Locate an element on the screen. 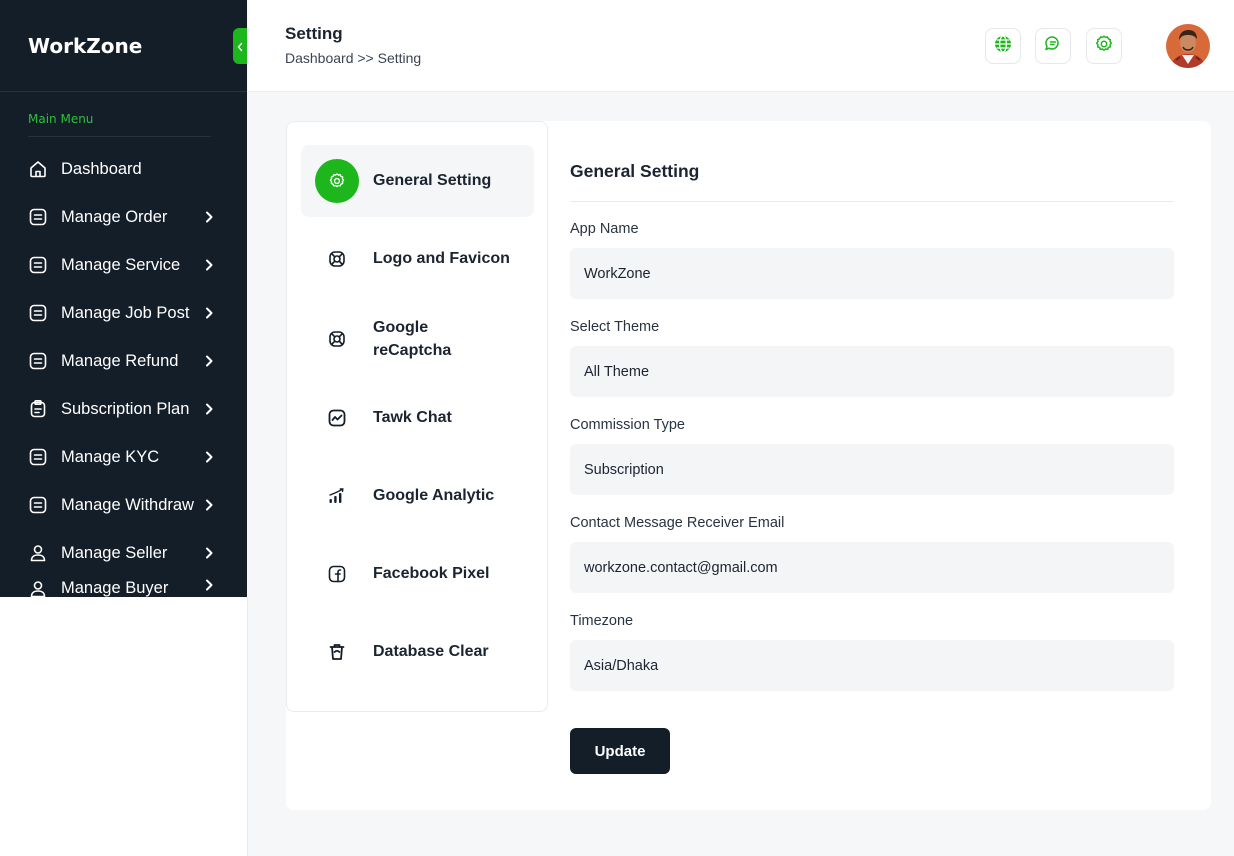 The width and height of the screenshot is (1234, 856). menu-caption: Main Menu is located at coordinates (61, 119).